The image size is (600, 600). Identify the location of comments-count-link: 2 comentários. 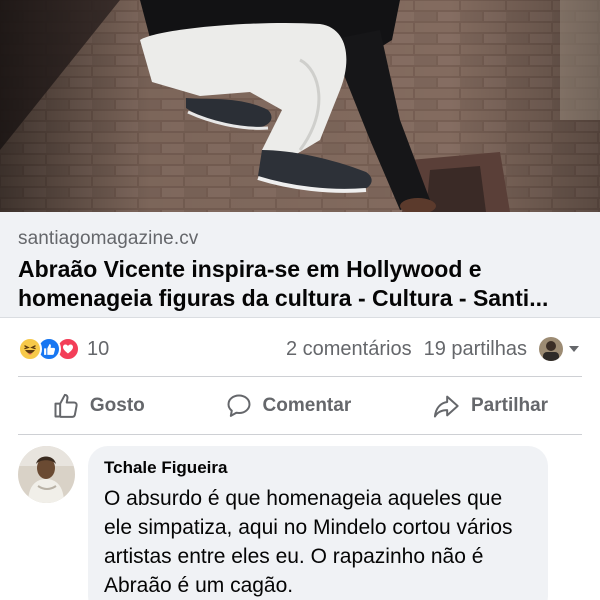
(349, 349).